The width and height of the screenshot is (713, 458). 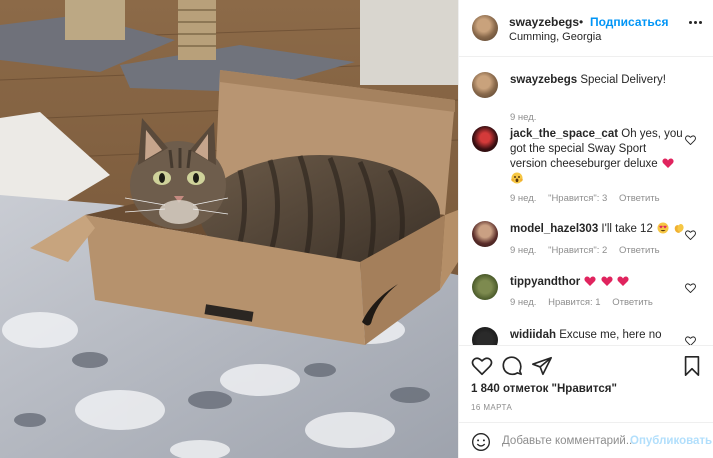 I want to click on save-bookmark-icon, so click(x=692, y=366).